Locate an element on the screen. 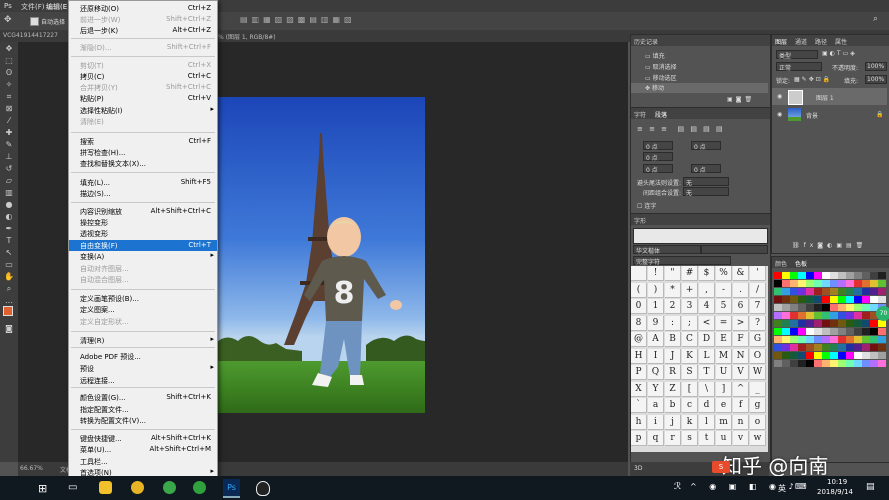  menu-edit: 编辑(E) is located at coordinates (58, 7).